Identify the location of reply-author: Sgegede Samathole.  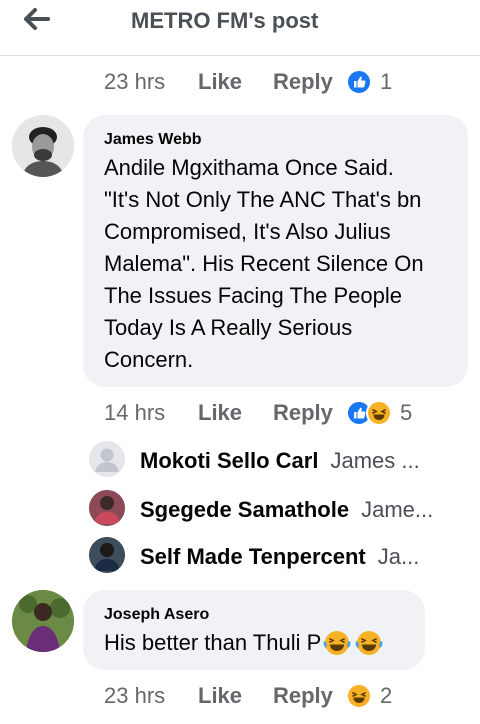
(245, 509).